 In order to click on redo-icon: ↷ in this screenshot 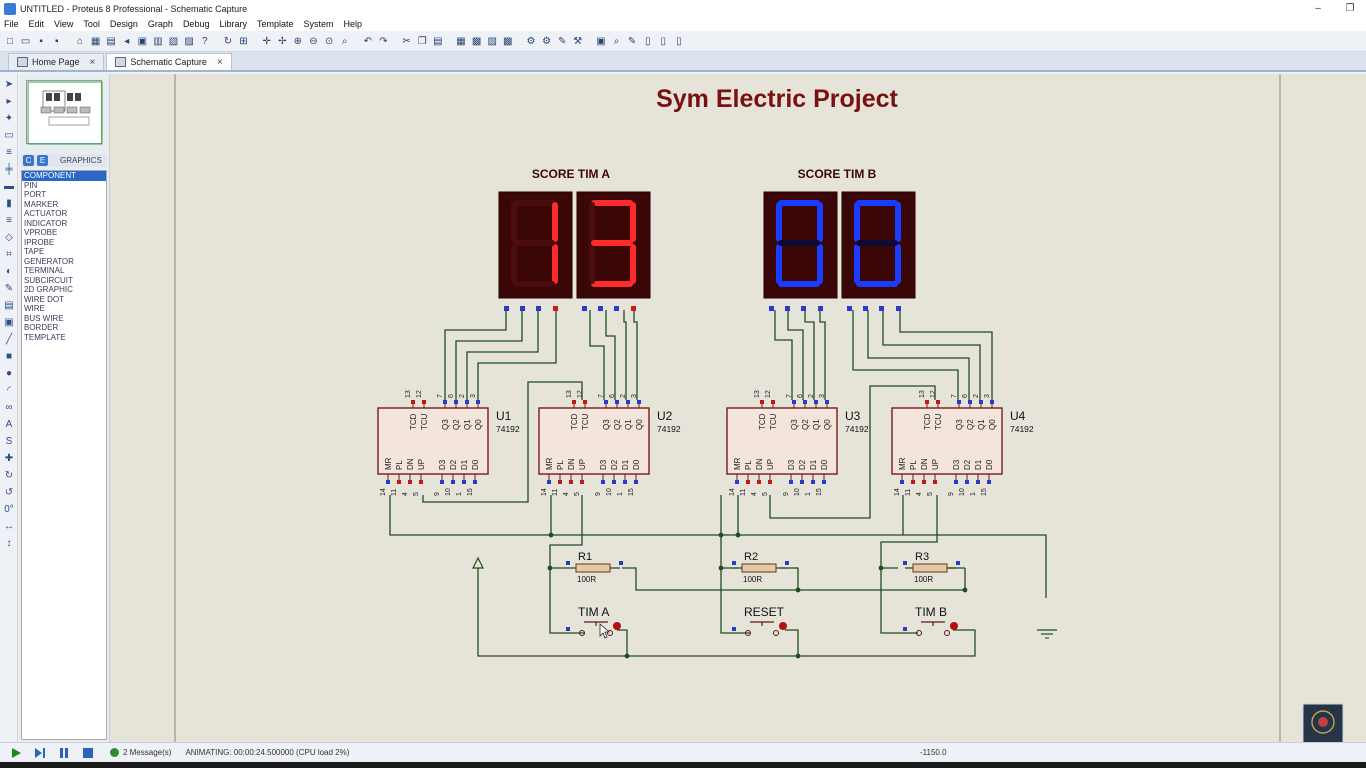, I will do `click(383, 41)`.